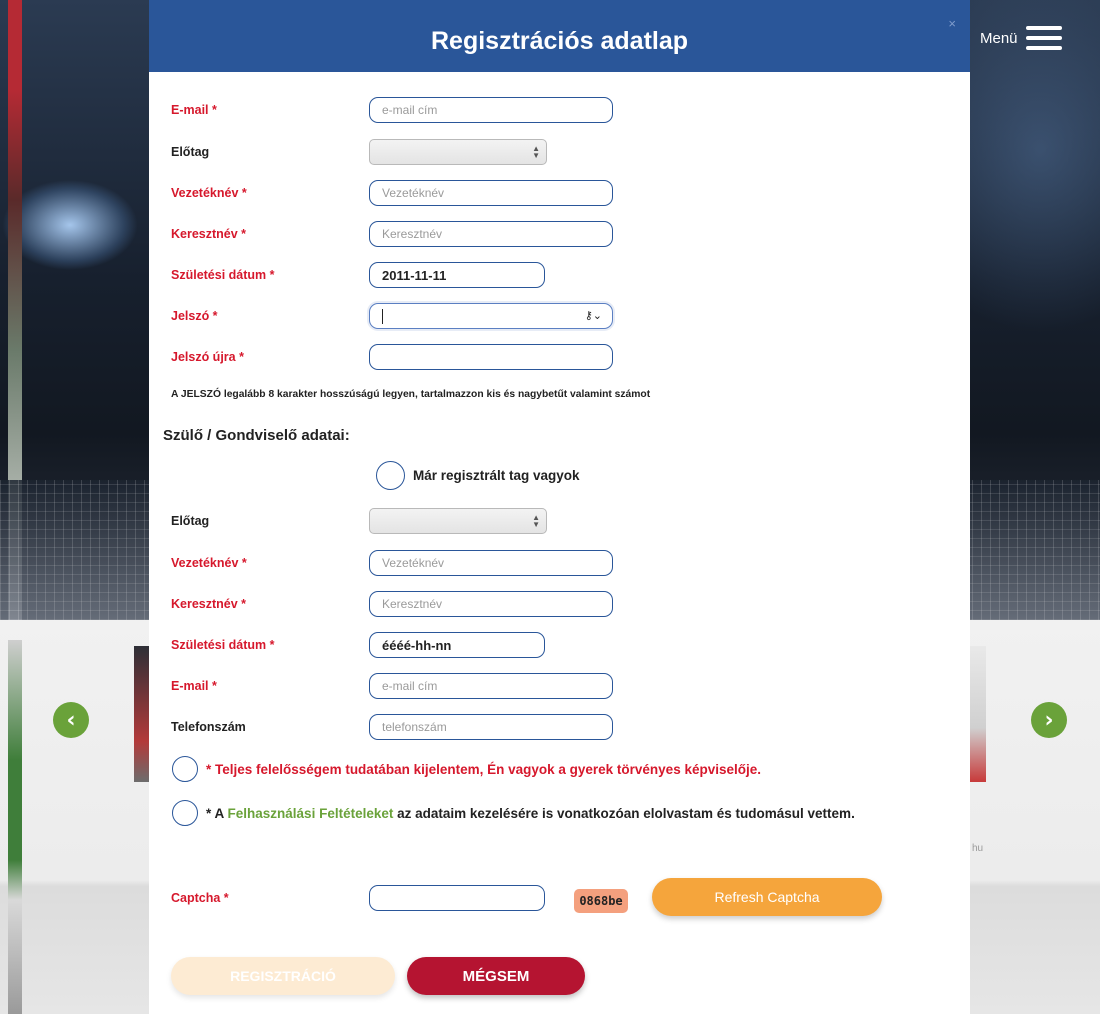 Image resolution: width=1100 pixels, height=1014 pixels. Describe the element at coordinates (390, 475) in the screenshot. I see `already-member-radio` at that location.